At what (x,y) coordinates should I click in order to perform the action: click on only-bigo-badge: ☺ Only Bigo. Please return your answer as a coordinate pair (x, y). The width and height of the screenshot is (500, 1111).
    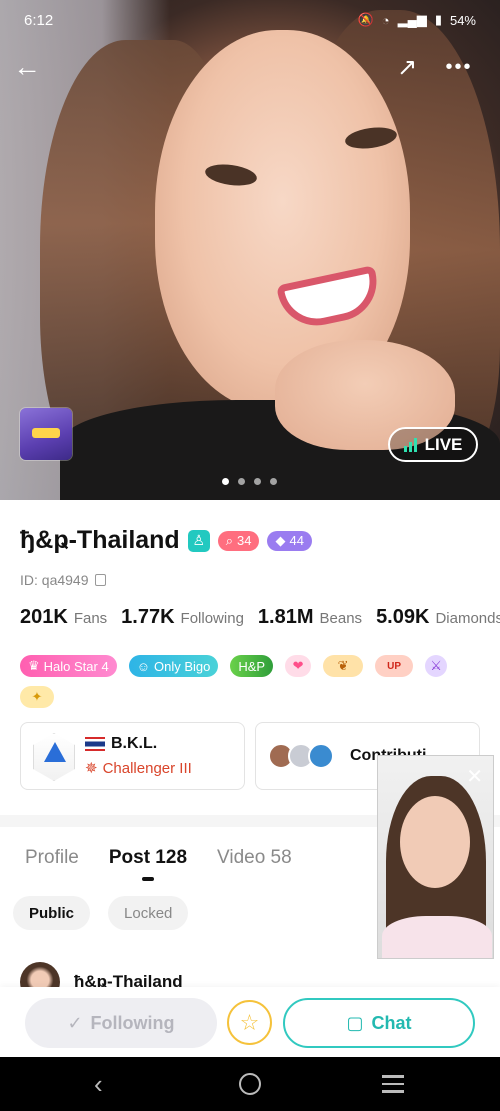
    Looking at the image, I should click on (173, 666).